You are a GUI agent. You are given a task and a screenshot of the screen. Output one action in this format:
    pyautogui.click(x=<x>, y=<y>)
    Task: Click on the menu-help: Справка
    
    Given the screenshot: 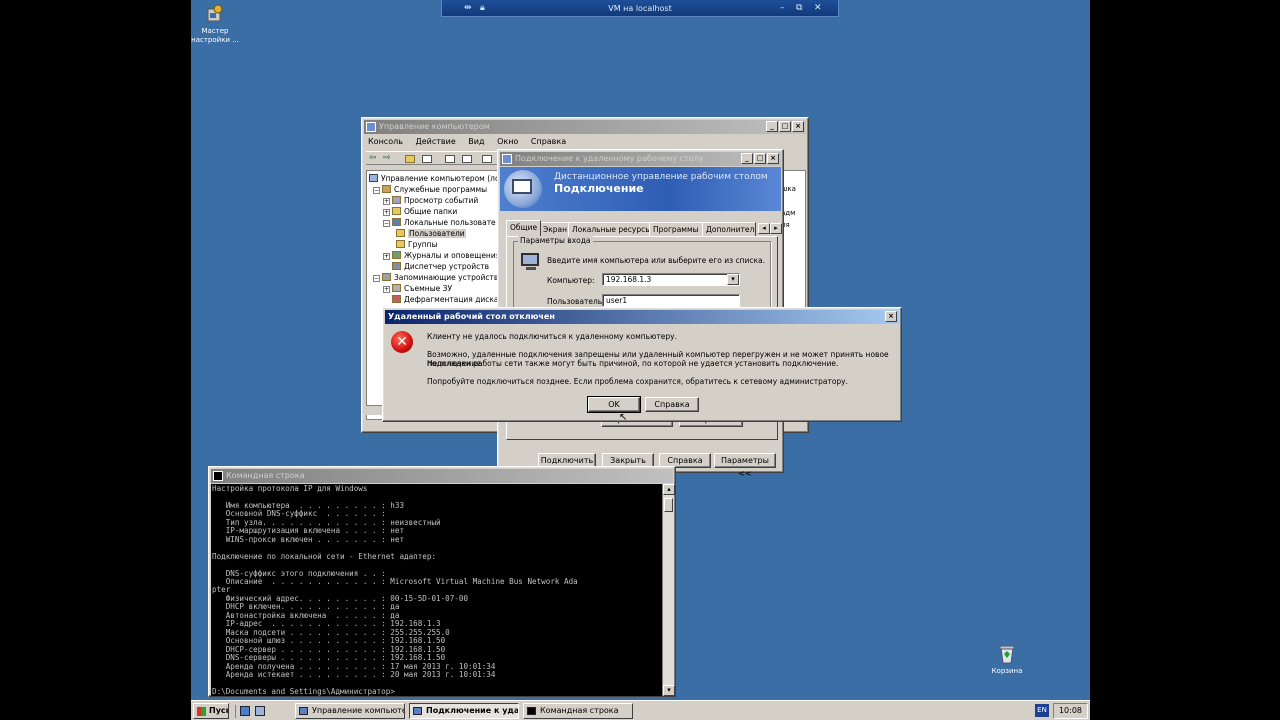 What is the action you would take?
    pyautogui.click(x=548, y=141)
    